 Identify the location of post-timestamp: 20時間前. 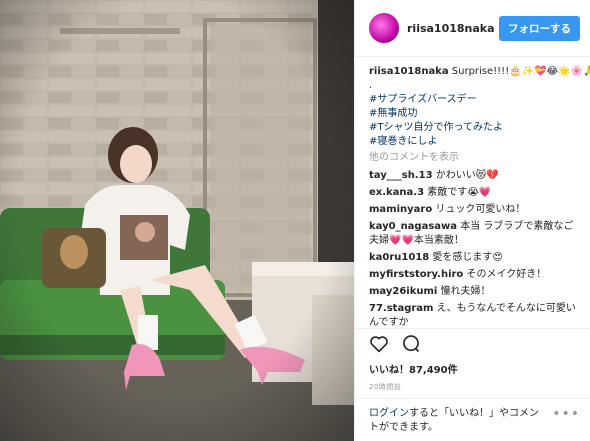
(472, 387).